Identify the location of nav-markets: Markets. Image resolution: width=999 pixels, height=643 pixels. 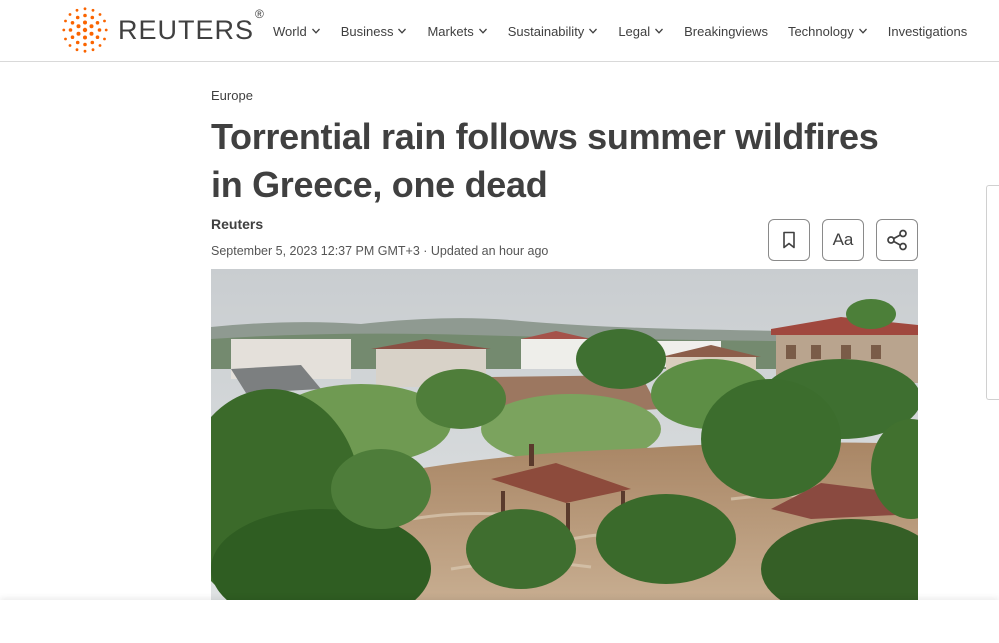
(457, 31).